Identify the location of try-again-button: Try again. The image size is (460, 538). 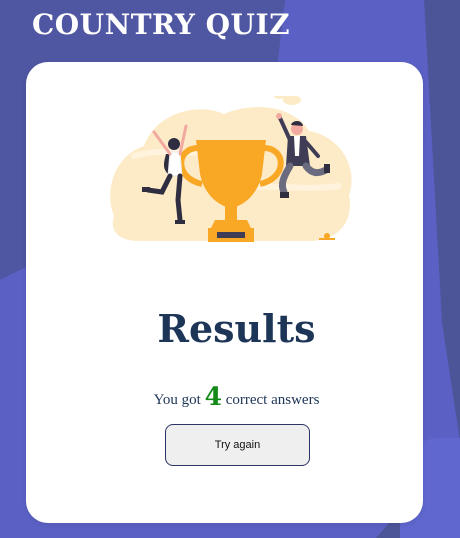
(237, 445).